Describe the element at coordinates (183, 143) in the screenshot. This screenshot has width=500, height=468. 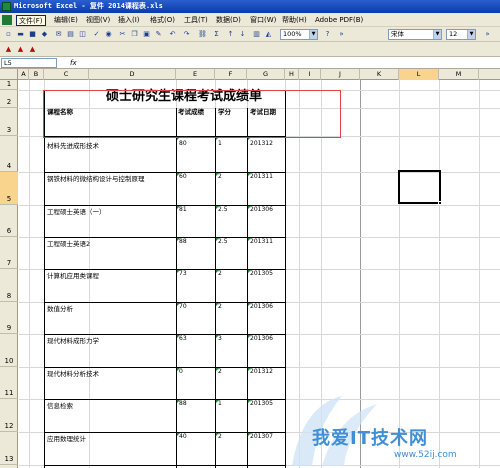
I see `score-cell: 80` at that location.